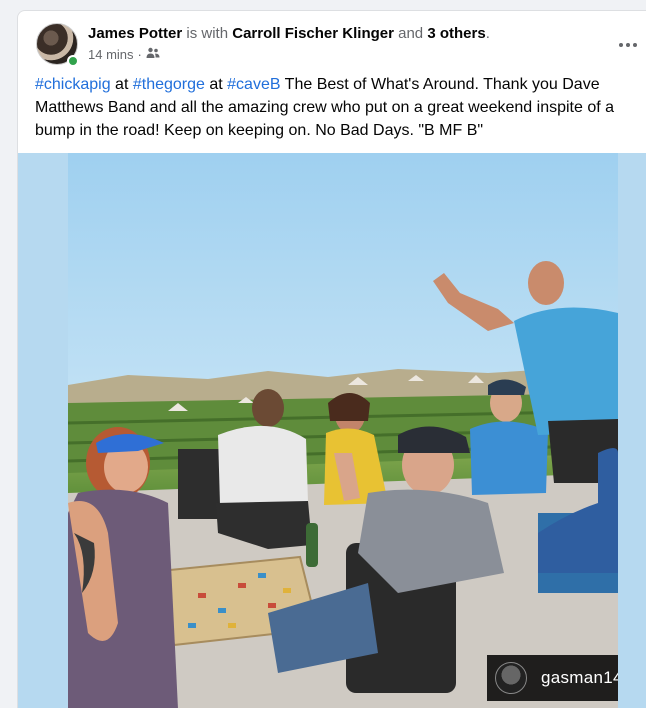 Image resolution: width=646 pixels, height=708 pixels. Describe the element at coordinates (253, 84) in the screenshot. I see `hashtag-caveb: #caveB` at that location.